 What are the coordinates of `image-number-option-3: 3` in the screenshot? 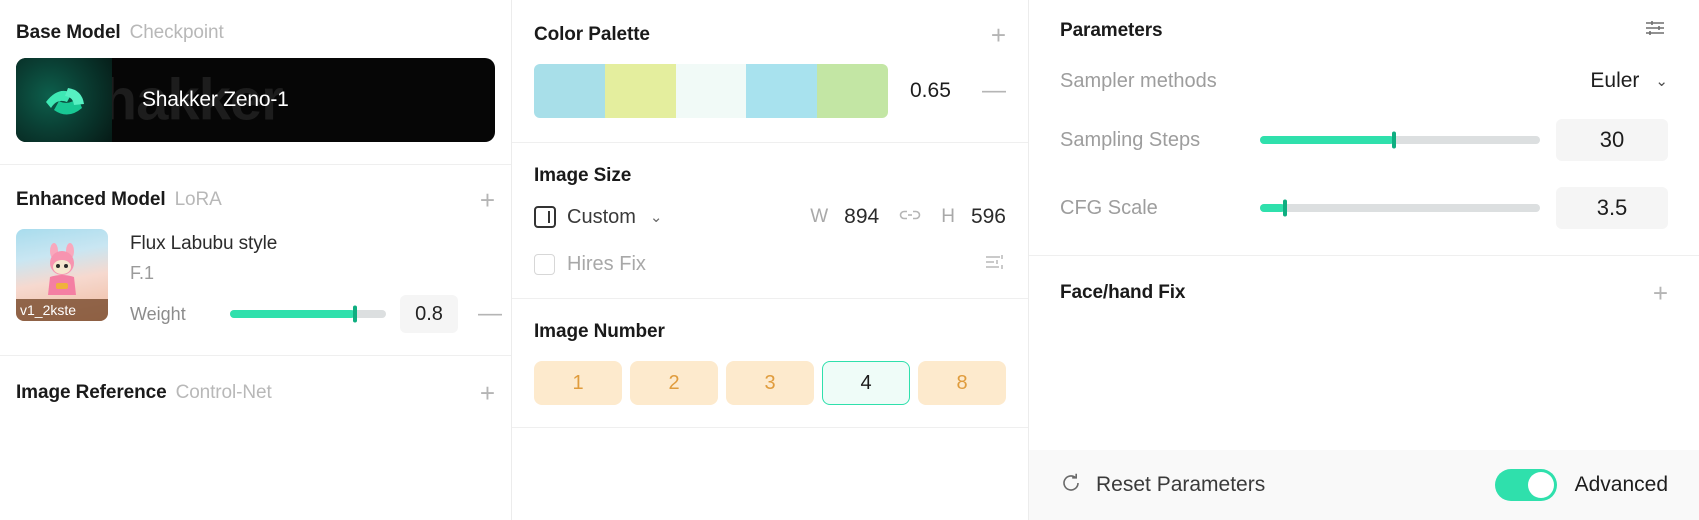 It's located at (770, 383).